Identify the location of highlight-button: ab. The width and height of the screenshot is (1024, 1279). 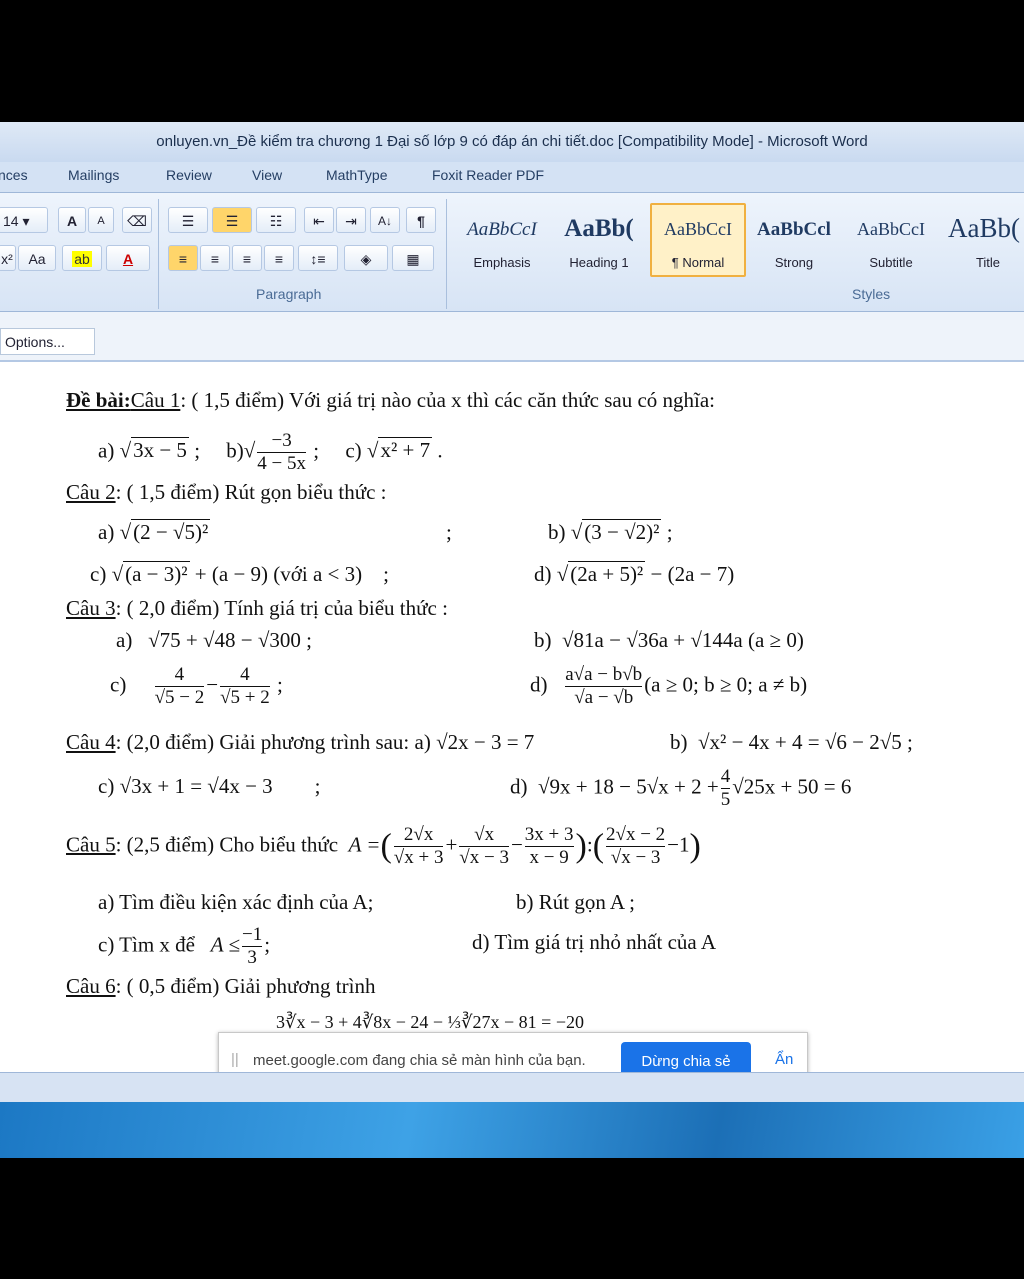
(82, 258).